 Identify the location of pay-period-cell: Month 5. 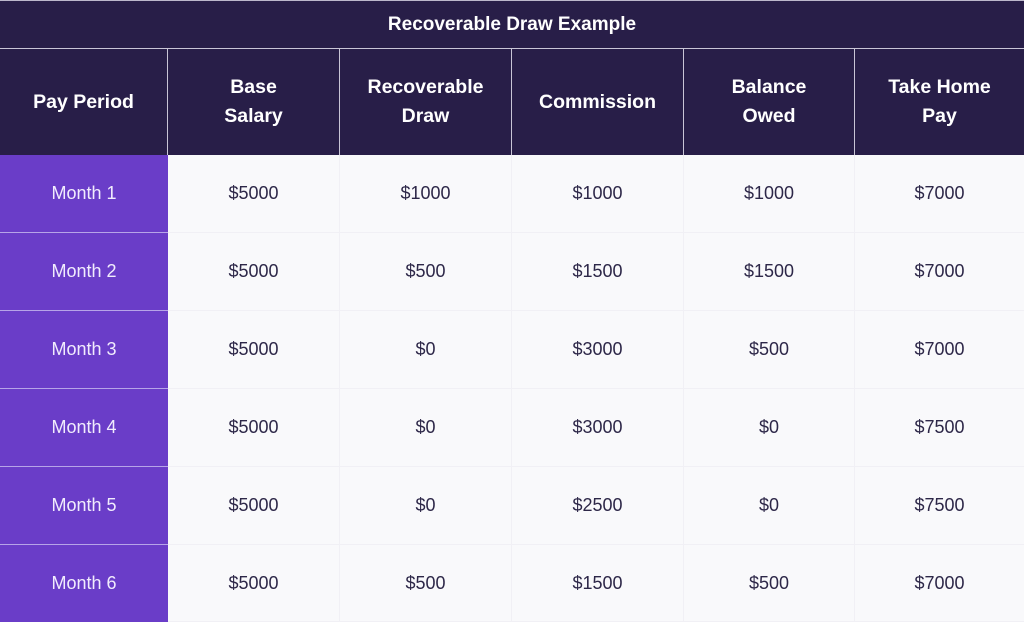
(84, 506).